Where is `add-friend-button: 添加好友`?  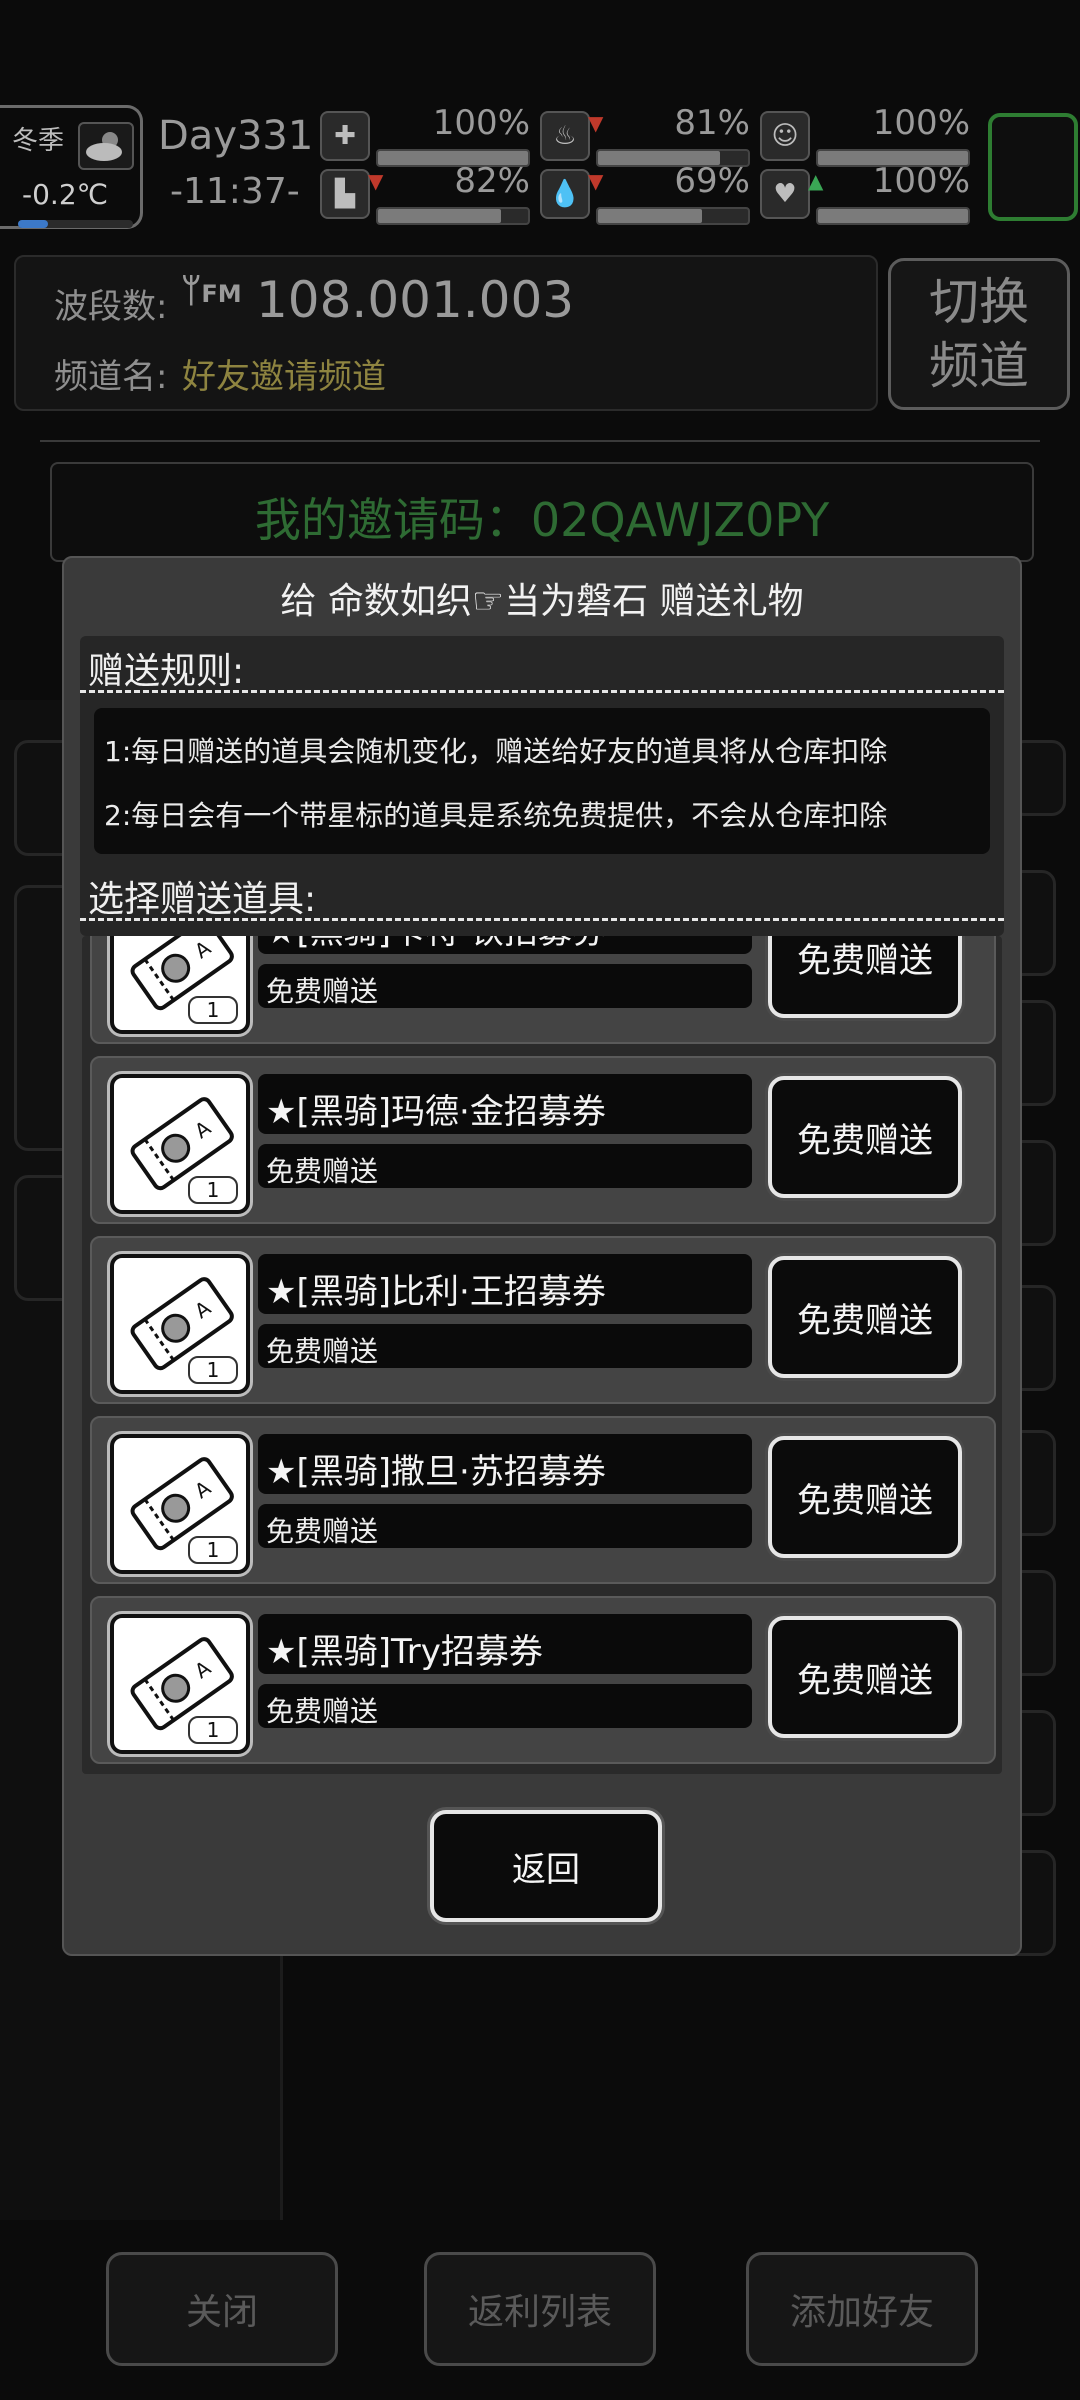 add-friend-button: 添加好友 is located at coordinates (862, 2309).